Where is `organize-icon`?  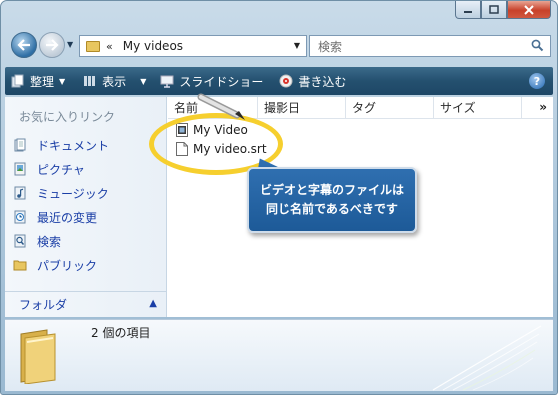 organize-icon is located at coordinates (17, 81).